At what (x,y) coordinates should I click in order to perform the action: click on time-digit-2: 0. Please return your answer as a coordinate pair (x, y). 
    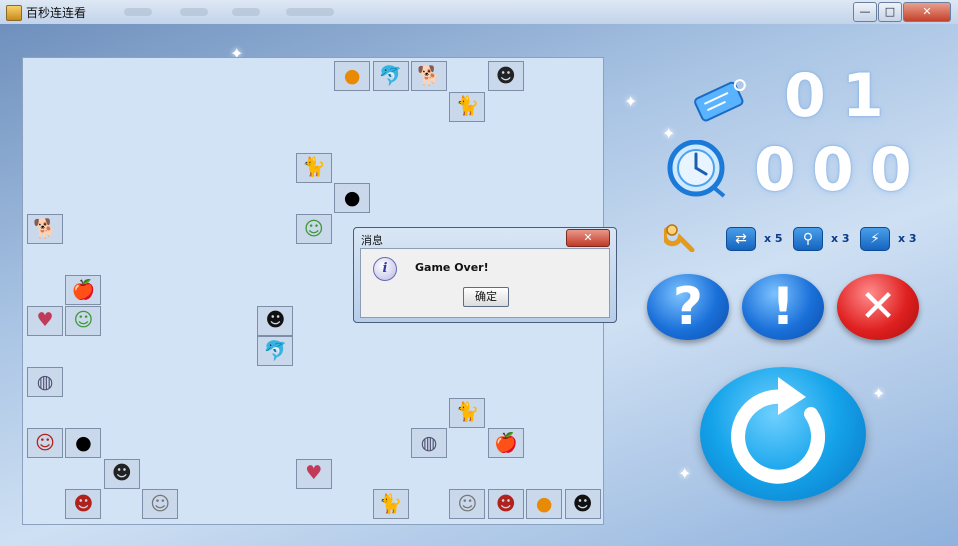
    Looking at the image, I should click on (833, 170).